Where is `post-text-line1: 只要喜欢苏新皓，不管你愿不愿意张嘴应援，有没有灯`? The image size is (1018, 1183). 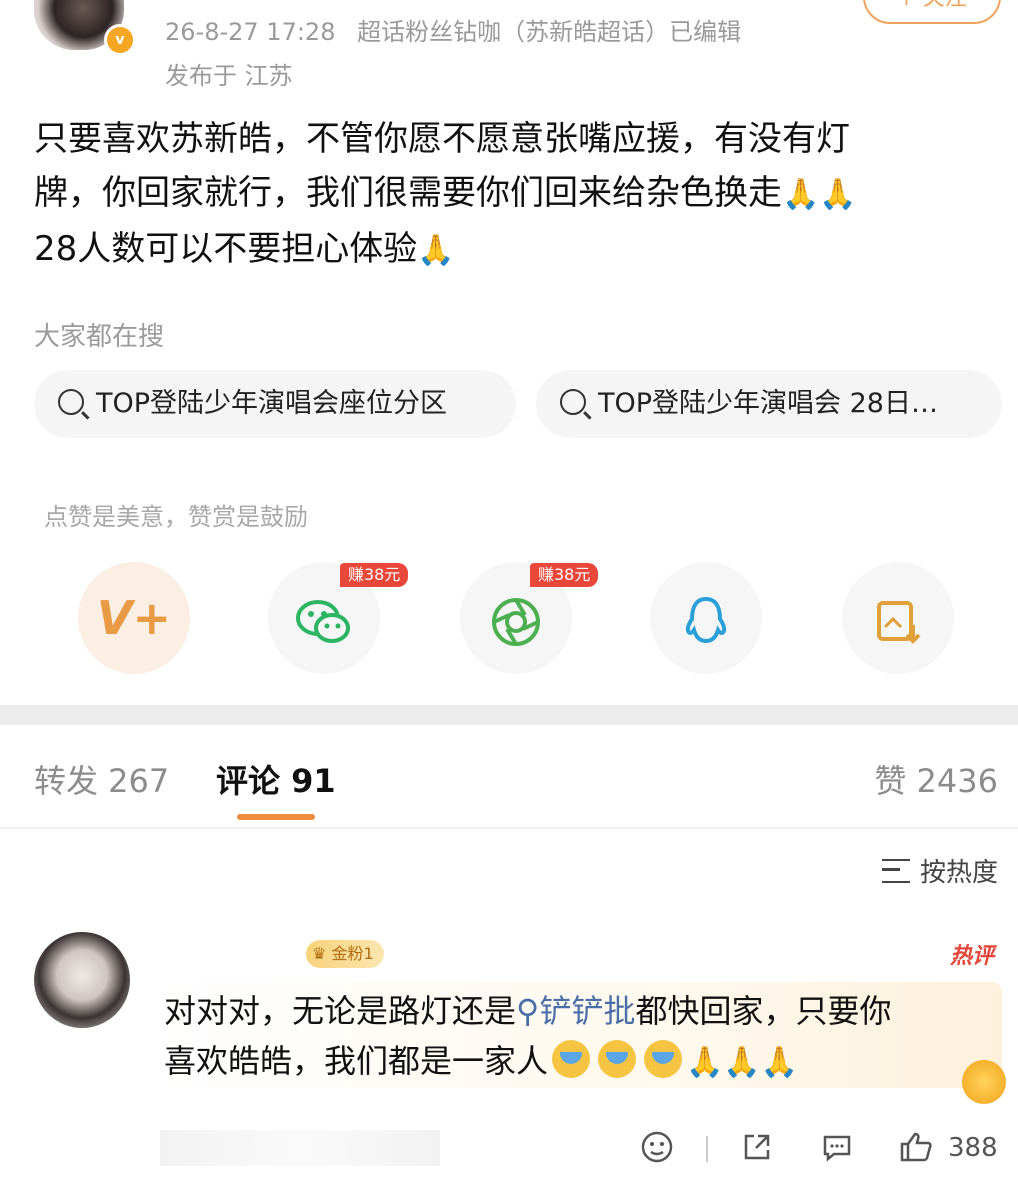
post-text-line1: 只要喜欢苏新皓，不管你愿不愿意张嘴应援，有没有灯 is located at coordinates (442, 139).